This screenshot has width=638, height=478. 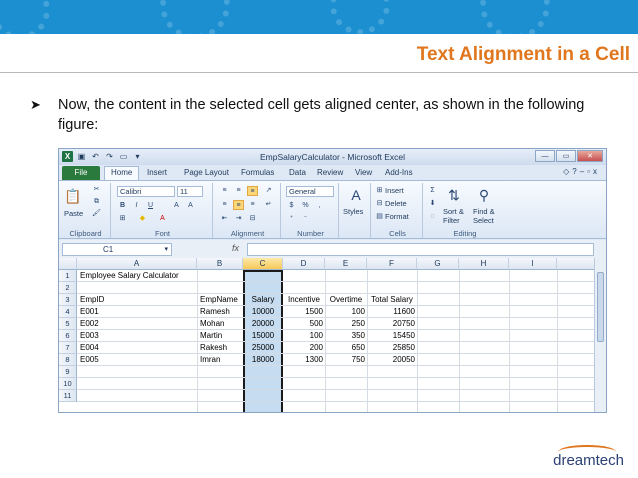 I want to click on table-cell: 20050, so click(x=391, y=360).